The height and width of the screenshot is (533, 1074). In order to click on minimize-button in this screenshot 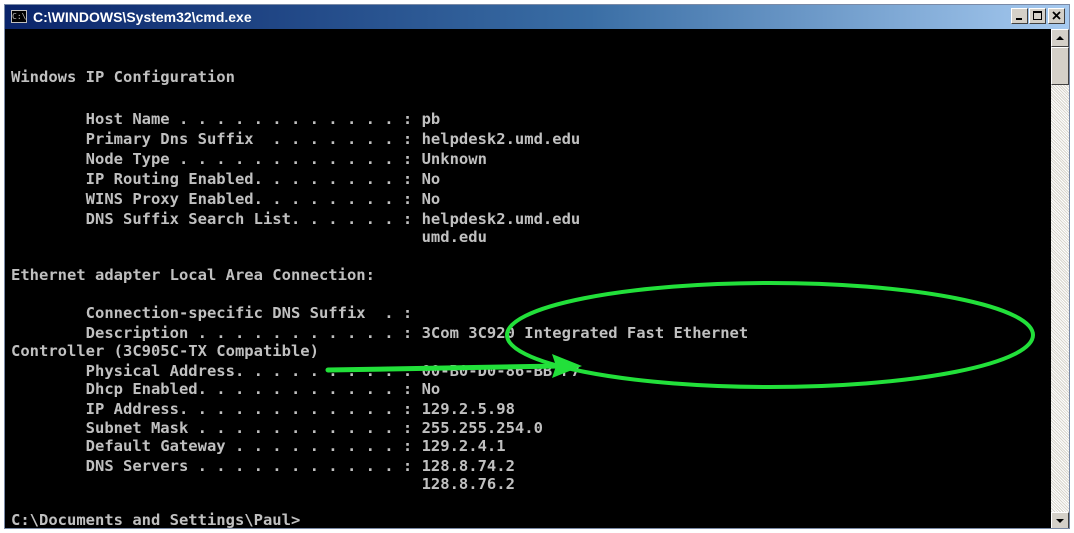, I will do `click(1019, 16)`.